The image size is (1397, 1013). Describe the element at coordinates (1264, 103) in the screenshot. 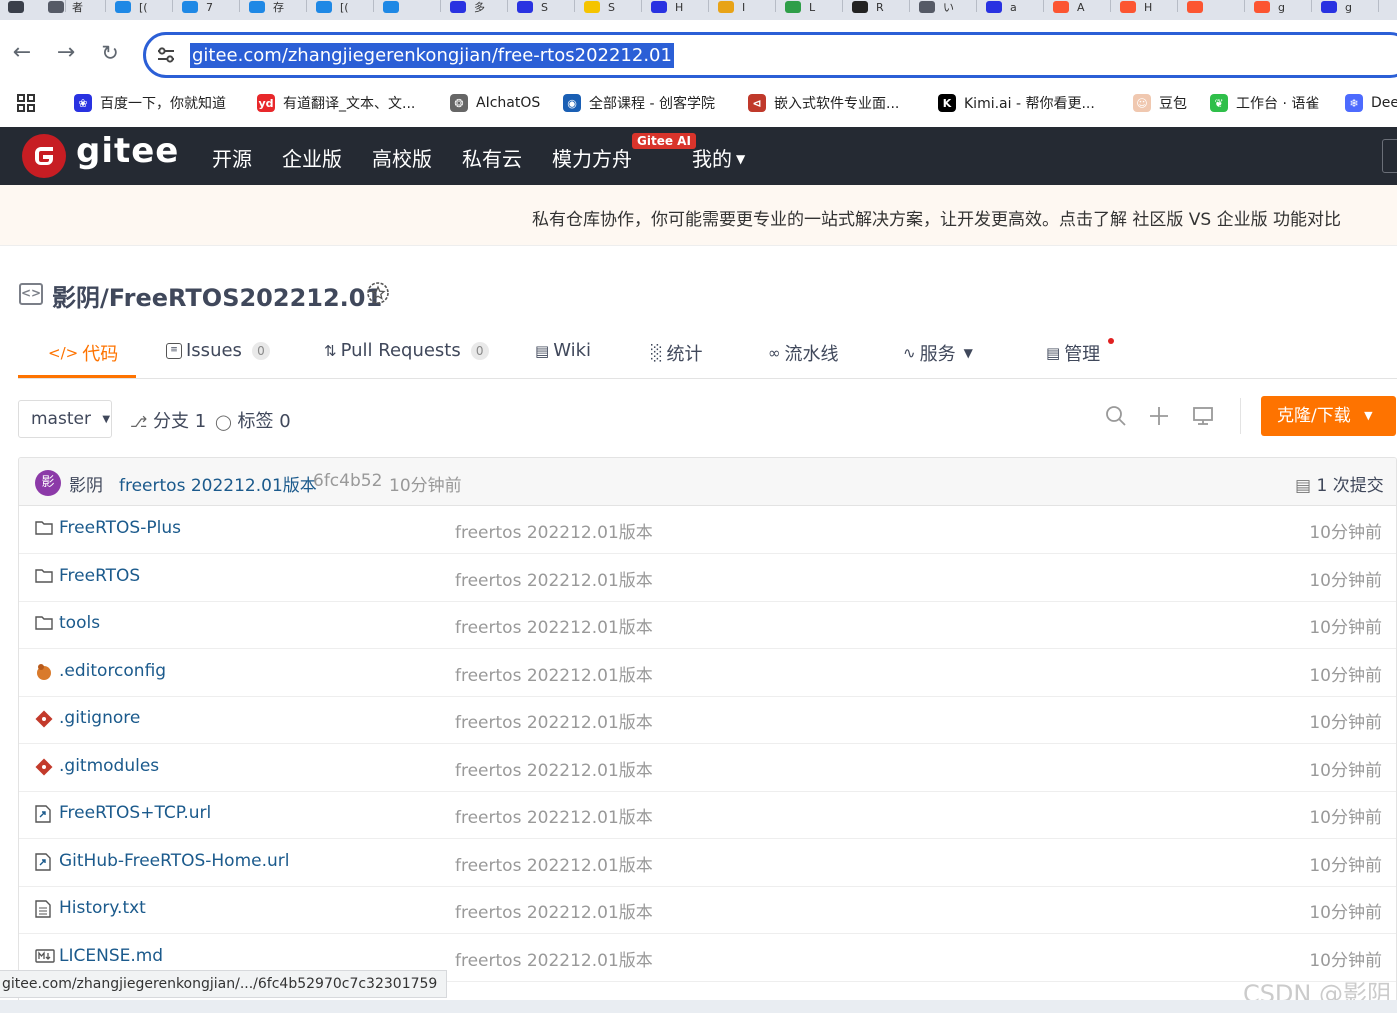

I see `bookmark-item: ❦ 工作台 · 语雀` at that location.